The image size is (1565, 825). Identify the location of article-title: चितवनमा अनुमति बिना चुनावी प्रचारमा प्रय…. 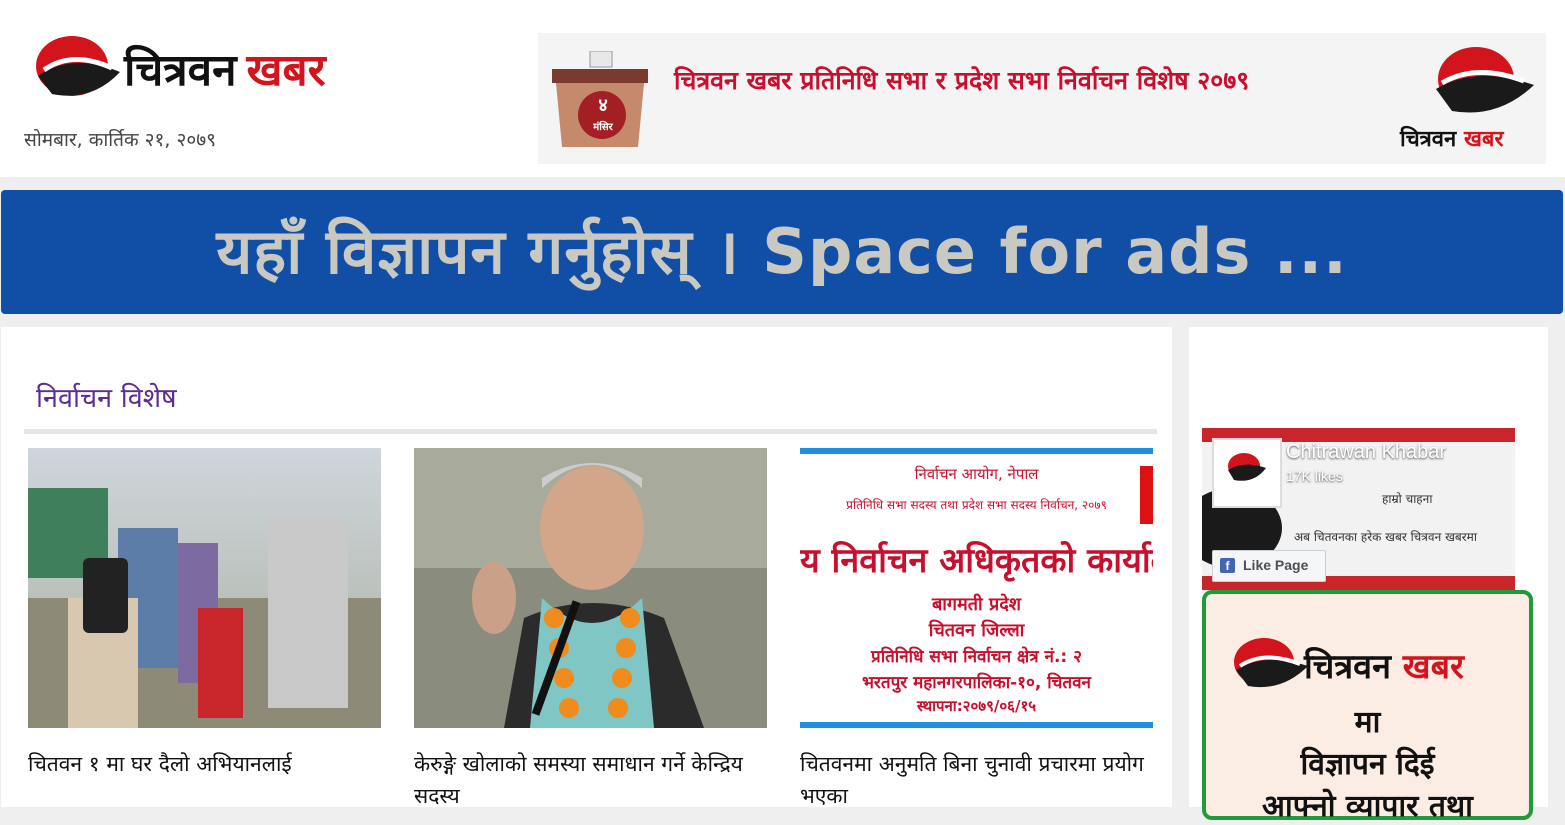
(977, 780).